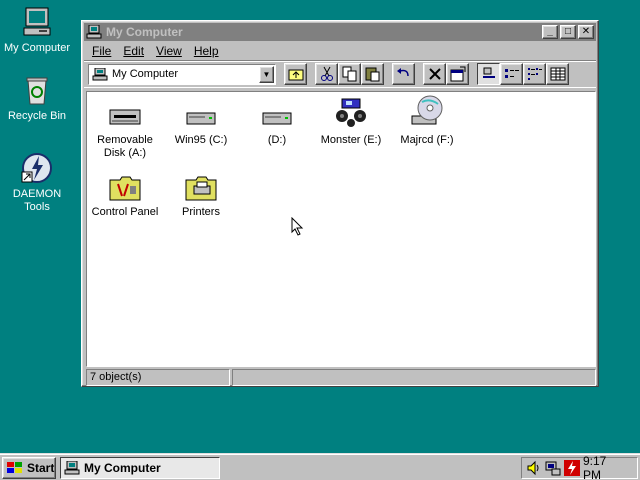 This screenshot has height=480, width=640. I want to click on menu-edit-label: Edit, so click(134, 50).